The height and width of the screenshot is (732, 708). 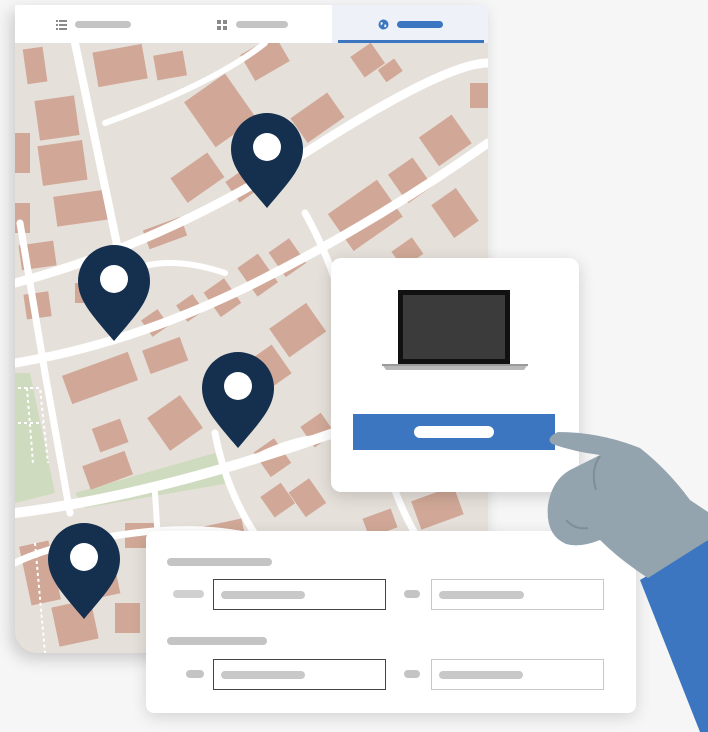 What do you see at coordinates (455, 330) in the screenshot?
I see `laptop-icon` at bounding box center [455, 330].